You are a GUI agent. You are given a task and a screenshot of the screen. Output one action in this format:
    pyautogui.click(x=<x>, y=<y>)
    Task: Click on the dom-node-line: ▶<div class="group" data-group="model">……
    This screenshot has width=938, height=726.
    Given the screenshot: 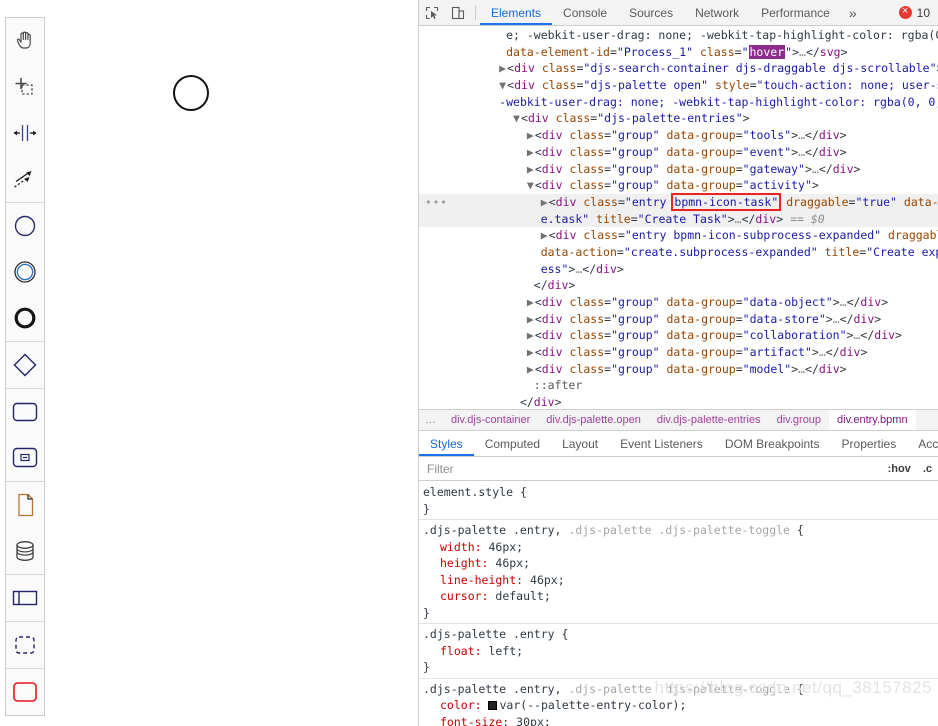 What is the action you would take?
    pyautogui.click(x=678, y=369)
    